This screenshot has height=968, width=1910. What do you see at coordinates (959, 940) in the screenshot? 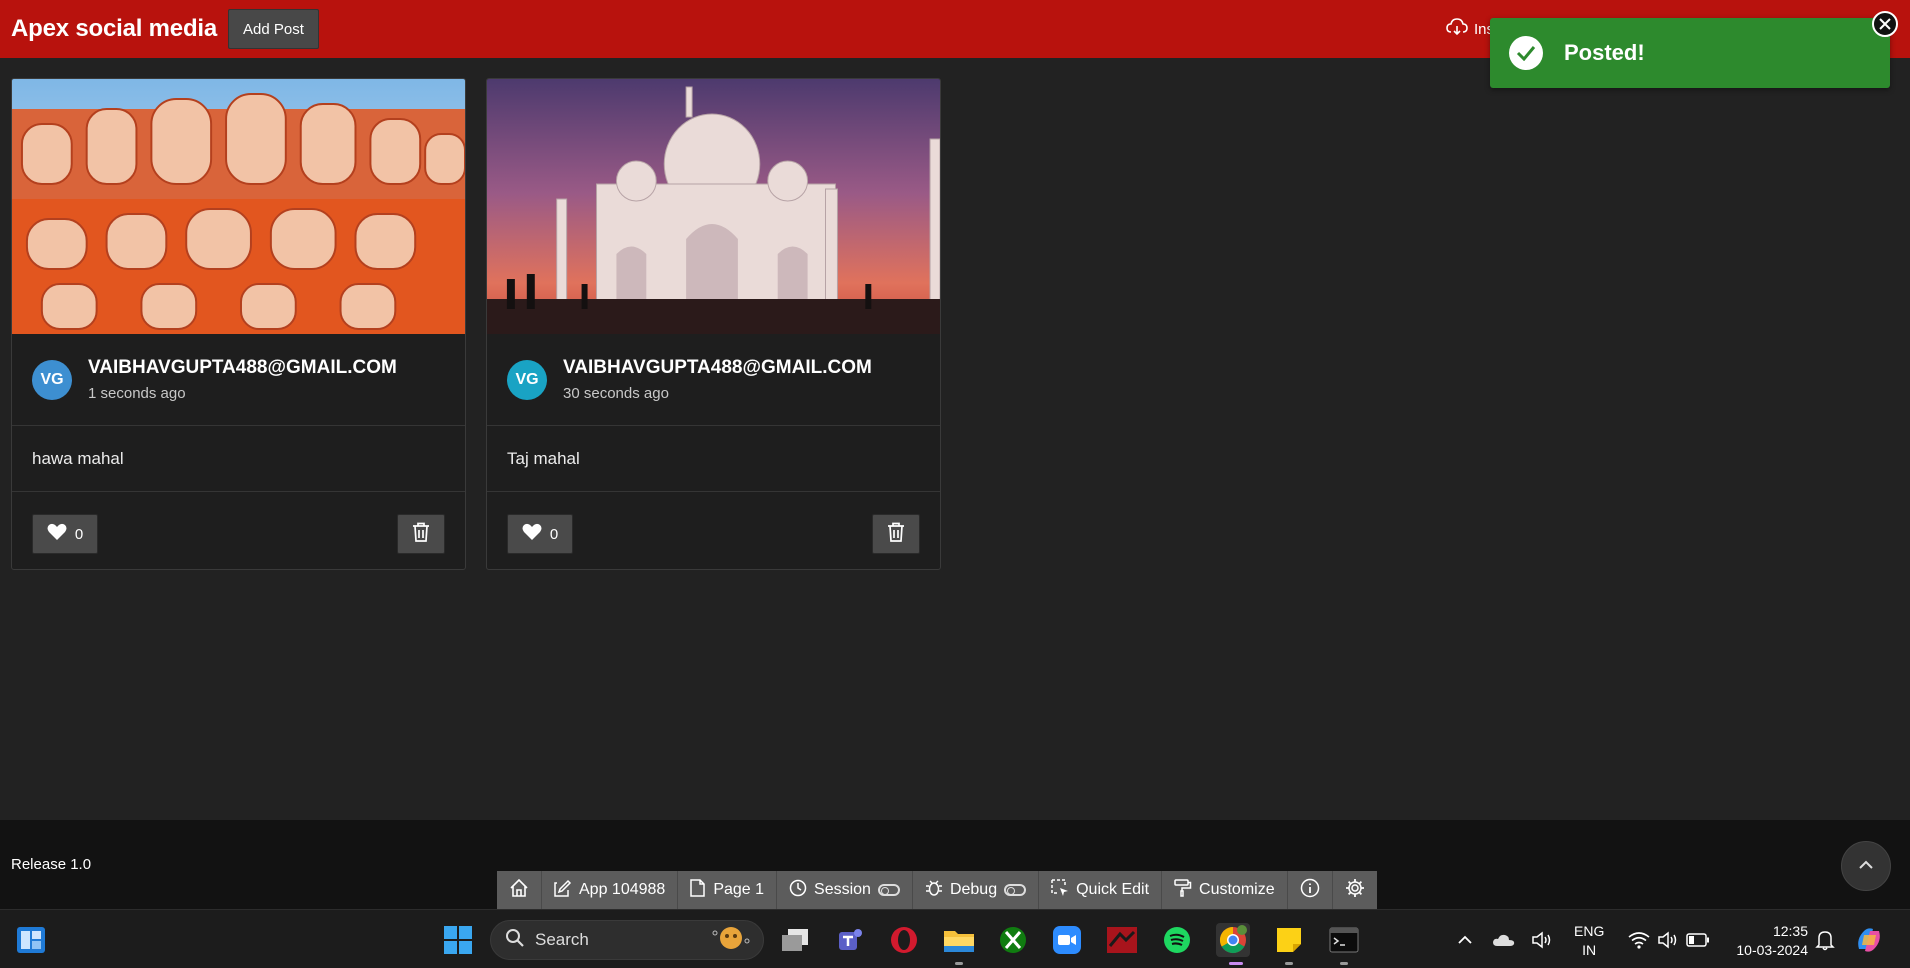
I see `file-explorer-icon` at bounding box center [959, 940].